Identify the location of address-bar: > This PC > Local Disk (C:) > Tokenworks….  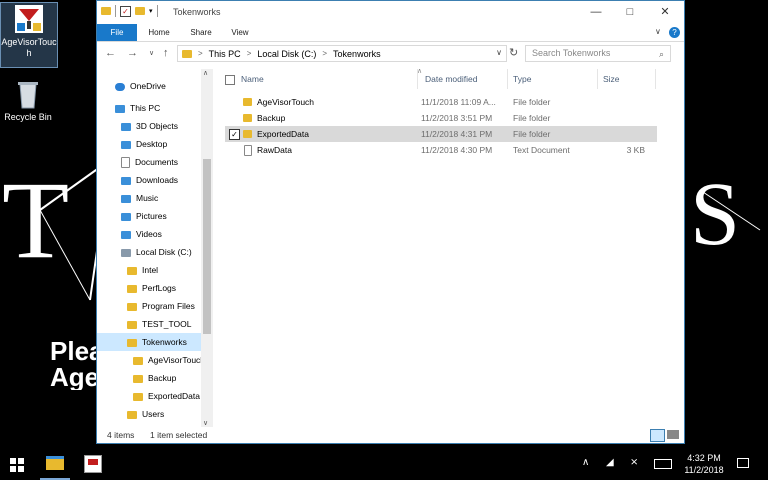
(342, 53).